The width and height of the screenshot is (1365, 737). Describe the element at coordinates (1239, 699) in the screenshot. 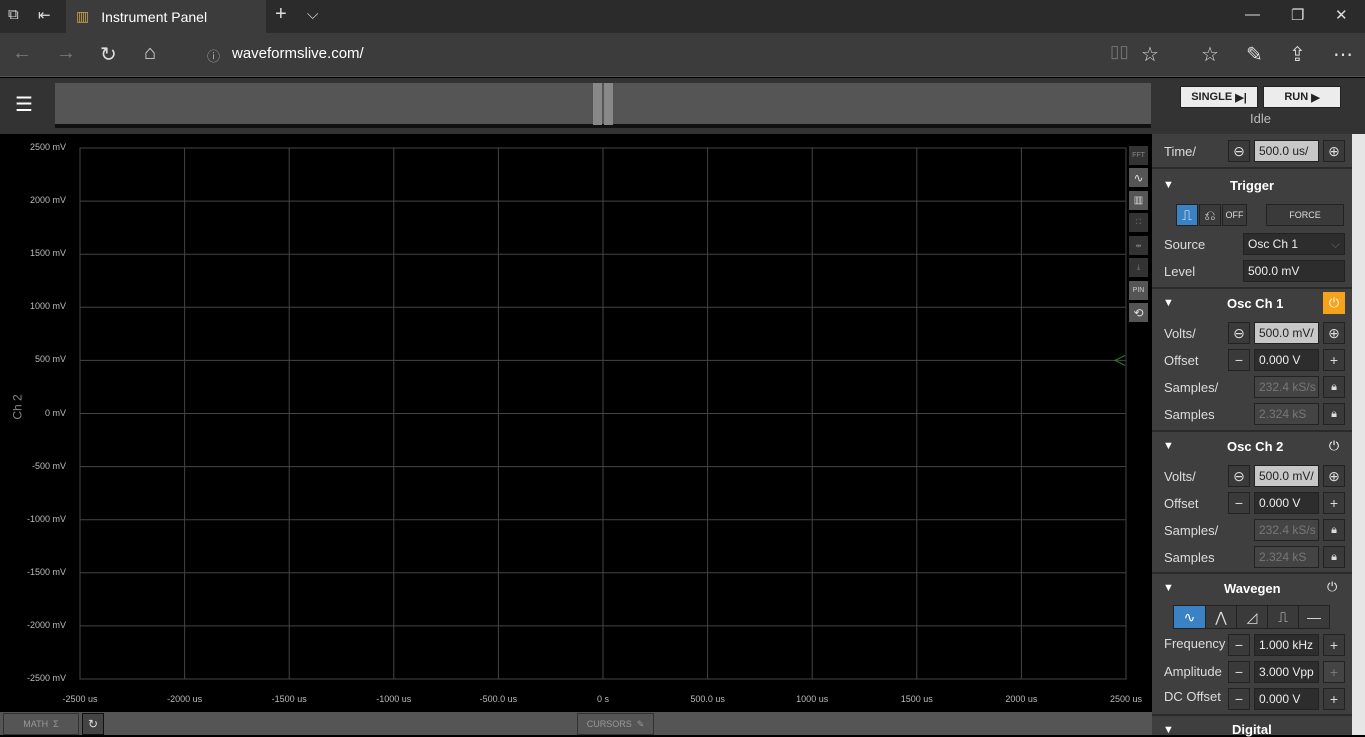

I see `dc-offset-decrement-icon: −` at that location.